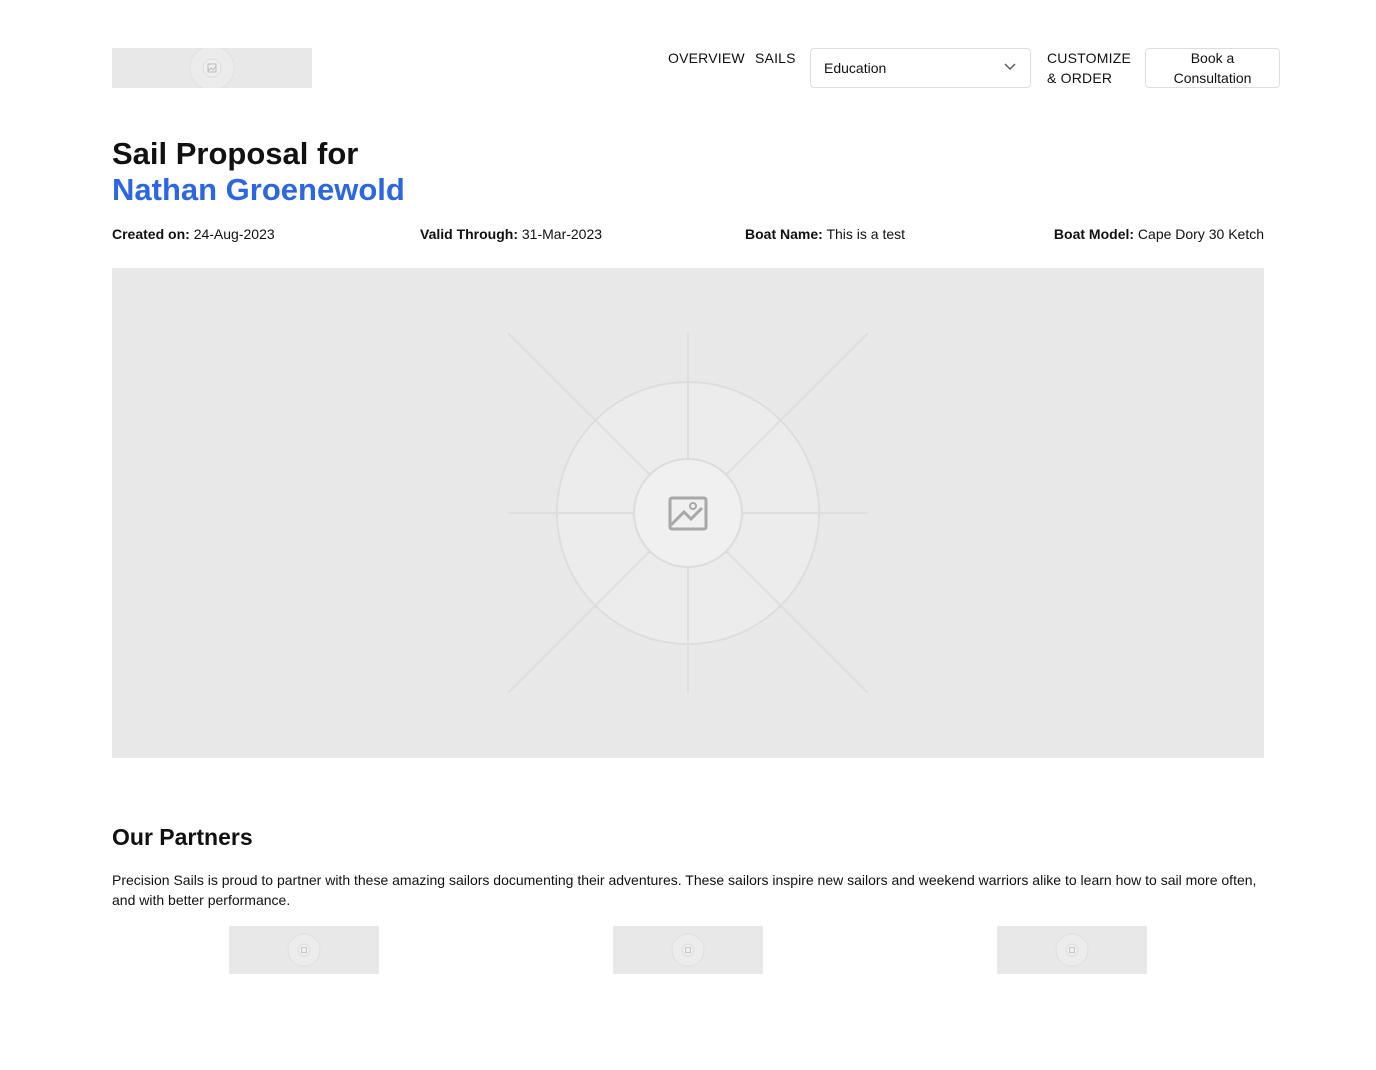 This screenshot has height=1070, width=1376. Describe the element at coordinates (706, 58) in the screenshot. I see `nav-overview-link: OVERVIEW` at that location.